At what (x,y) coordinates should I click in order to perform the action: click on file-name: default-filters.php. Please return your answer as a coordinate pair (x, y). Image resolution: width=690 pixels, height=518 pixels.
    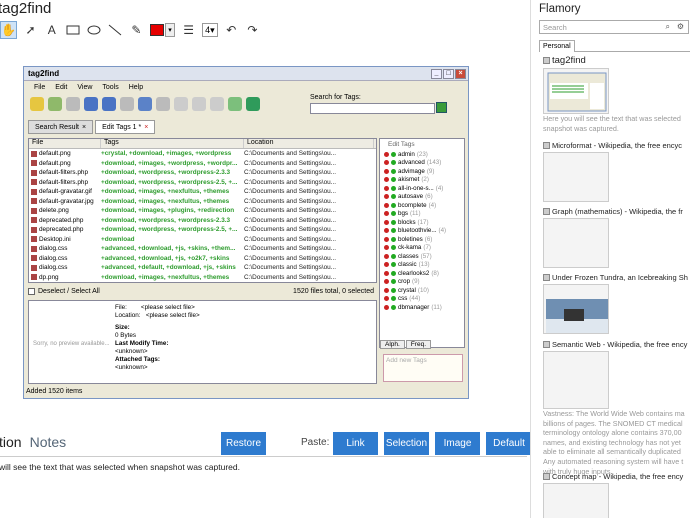
    Looking at the image, I should click on (64, 182).